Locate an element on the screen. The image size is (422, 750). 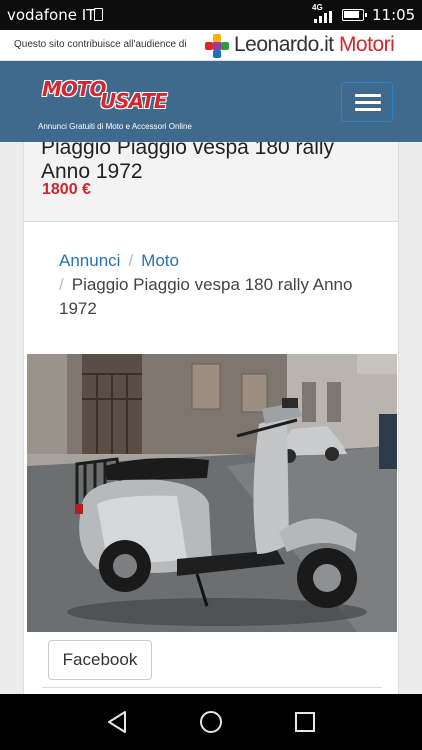
divider is located at coordinates (212, 687).